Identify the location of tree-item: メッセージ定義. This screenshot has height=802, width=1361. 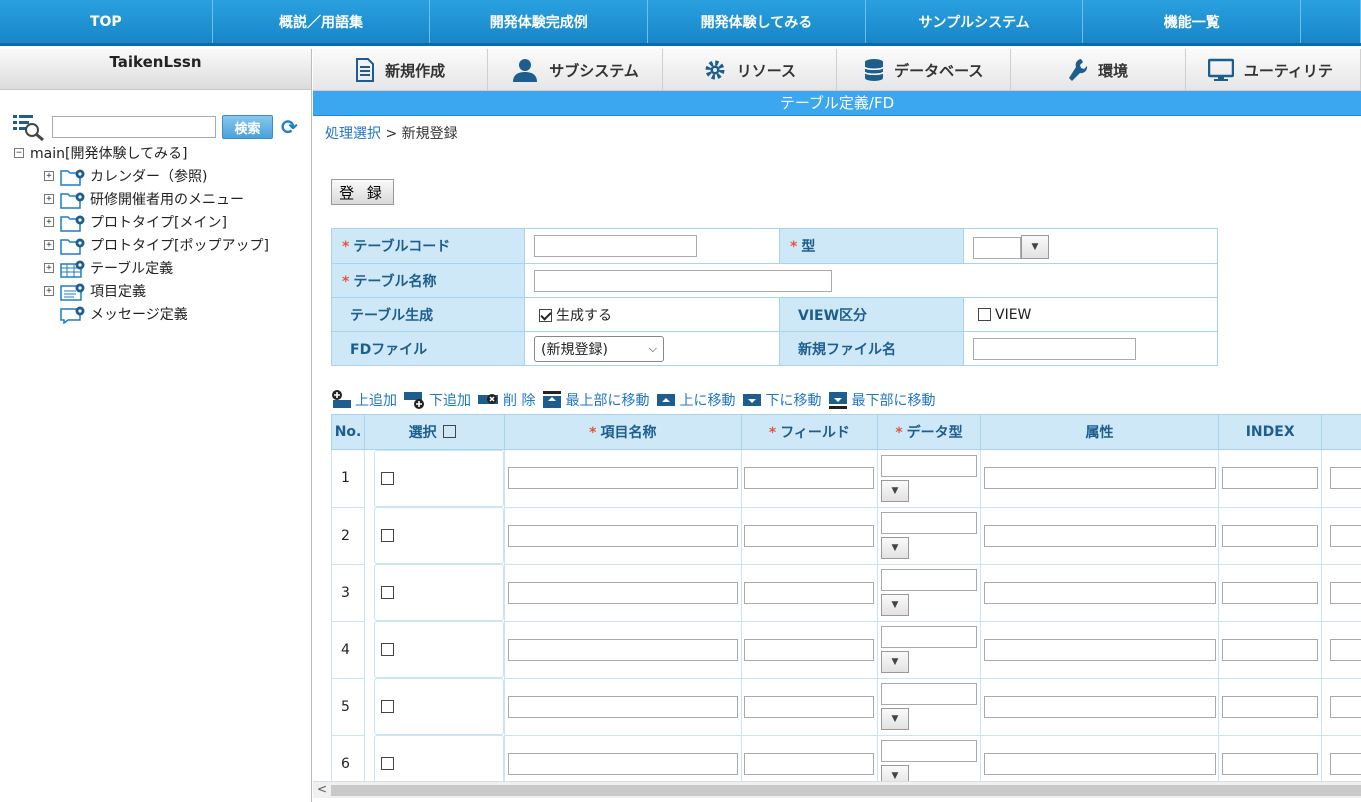
(141, 313).